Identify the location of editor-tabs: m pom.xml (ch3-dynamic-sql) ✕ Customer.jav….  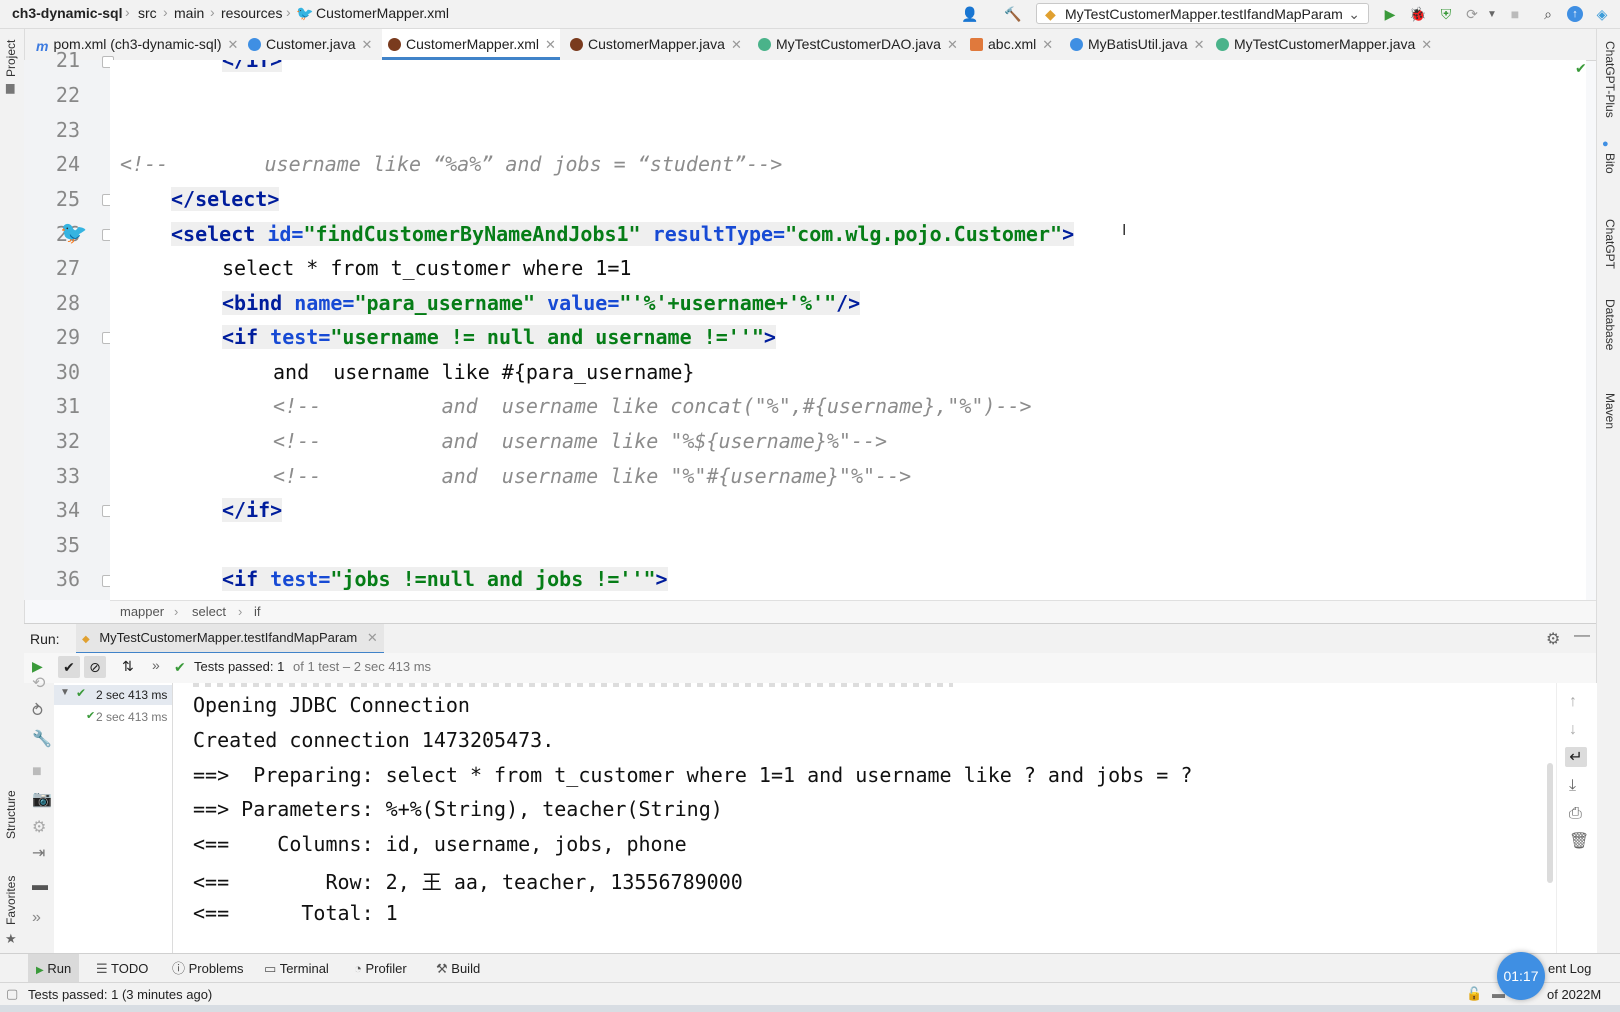
(810, 45).